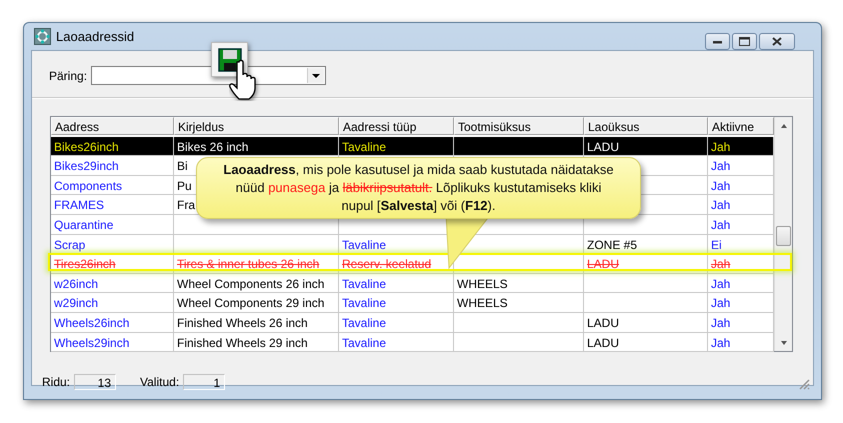 The width and height of the screenshot is (843, 423). Describe the element at coordinates (95, 382) in the screenshot. I see `row-count-value: 13` at that location.